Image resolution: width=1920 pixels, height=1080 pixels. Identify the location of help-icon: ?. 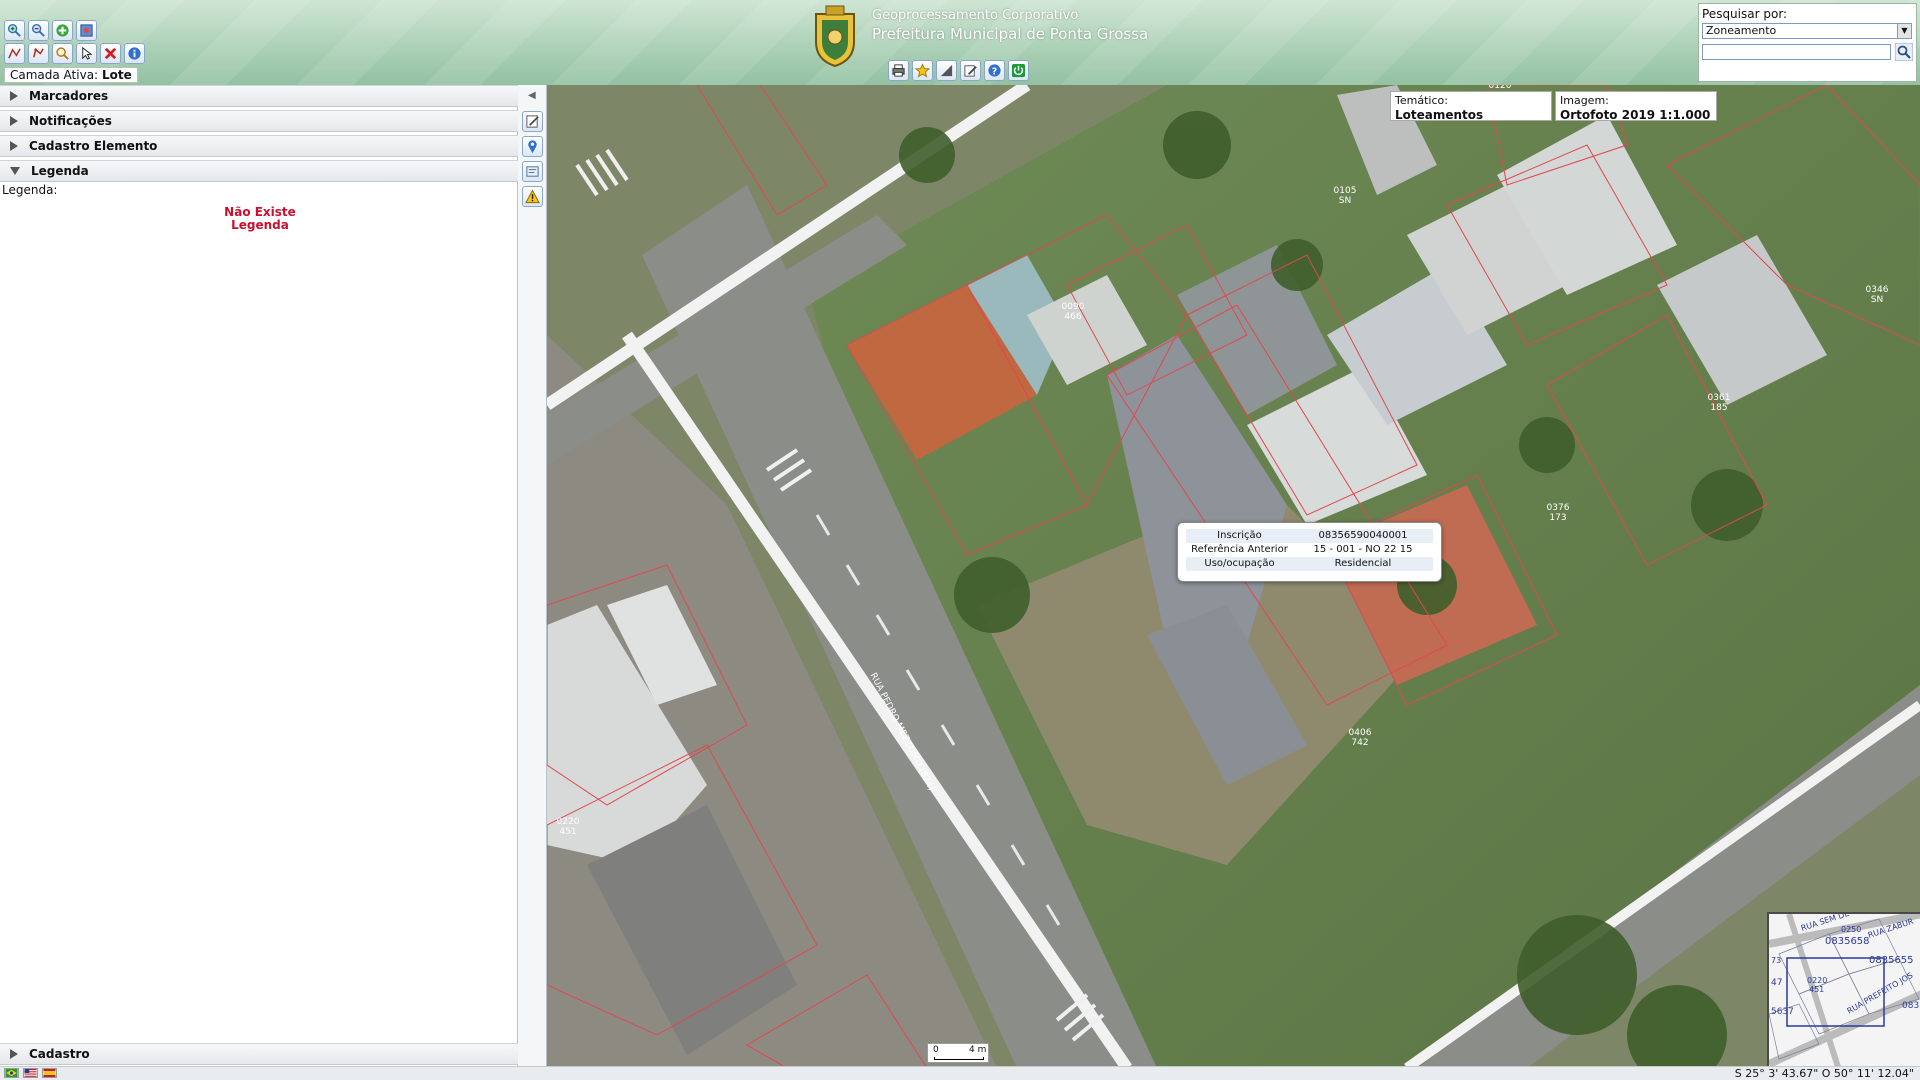
(994, 70).